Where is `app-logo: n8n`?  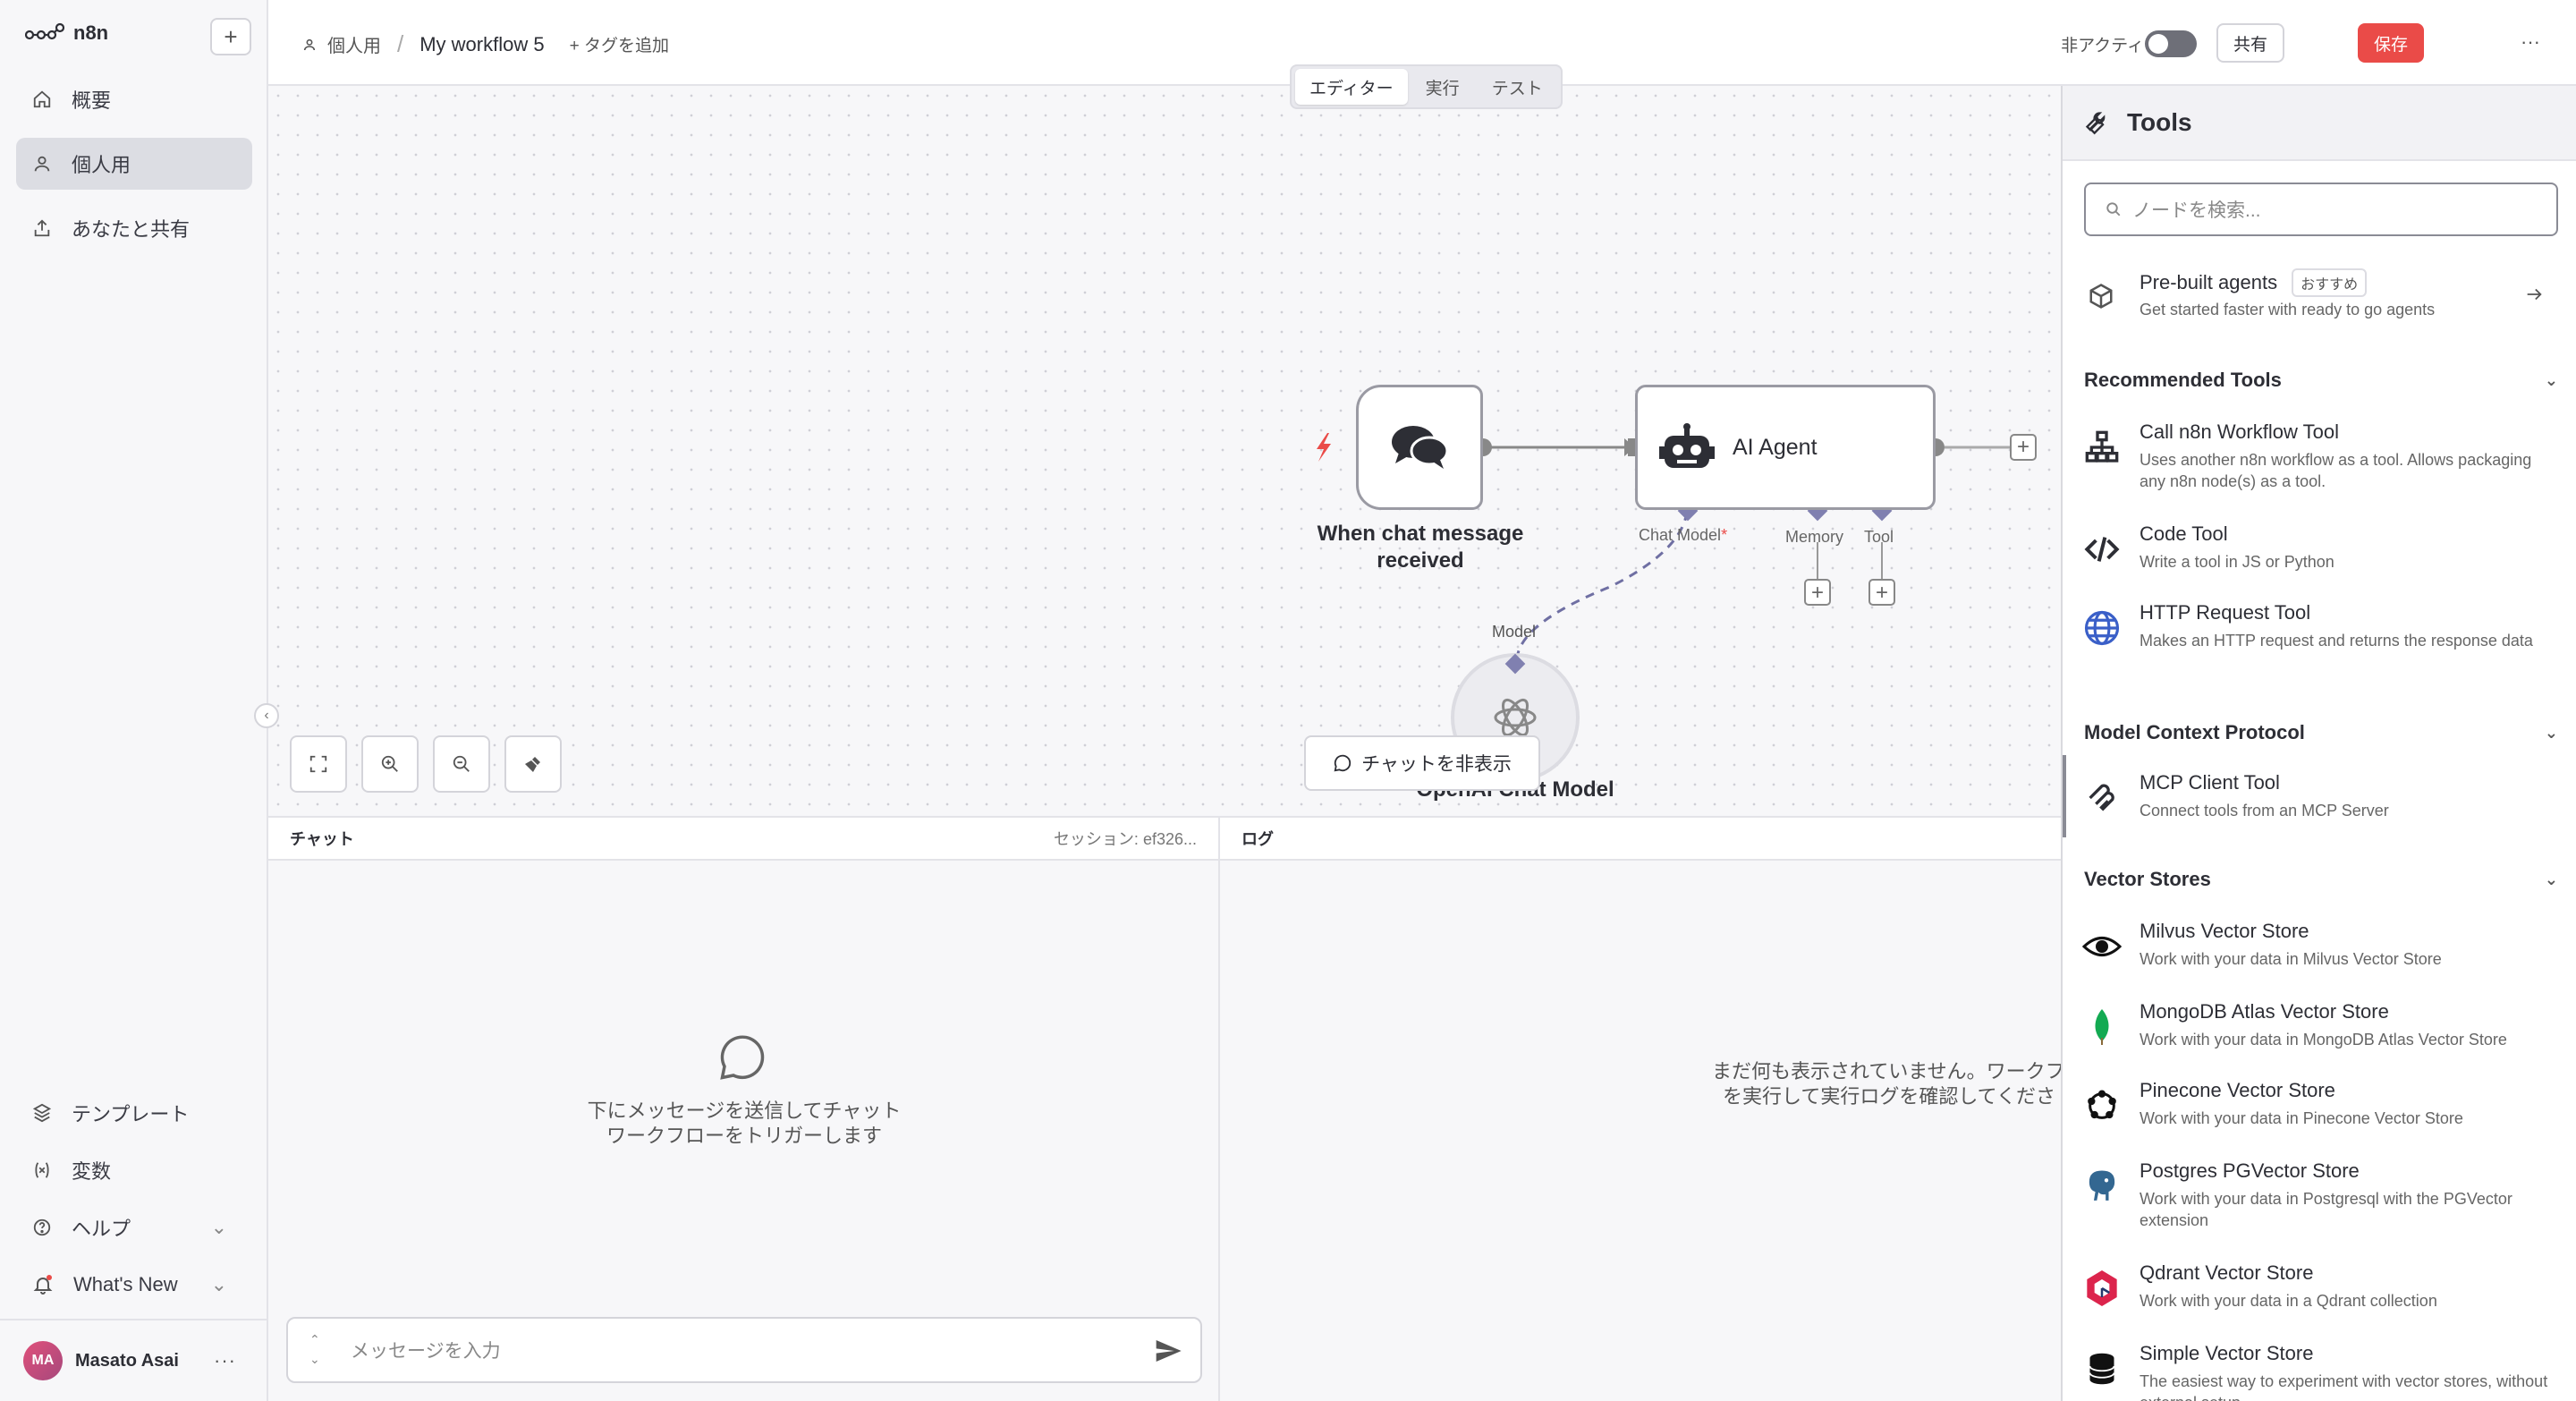
app-logo: n8n is located at coordinates (66, 33).